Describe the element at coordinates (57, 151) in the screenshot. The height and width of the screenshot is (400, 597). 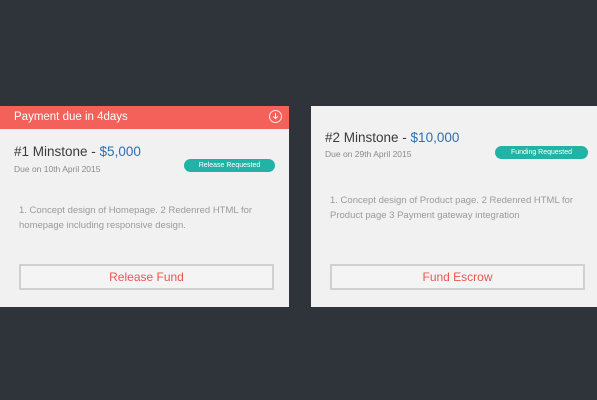
I see `milestone-name: #1 Minstone -` at that location.